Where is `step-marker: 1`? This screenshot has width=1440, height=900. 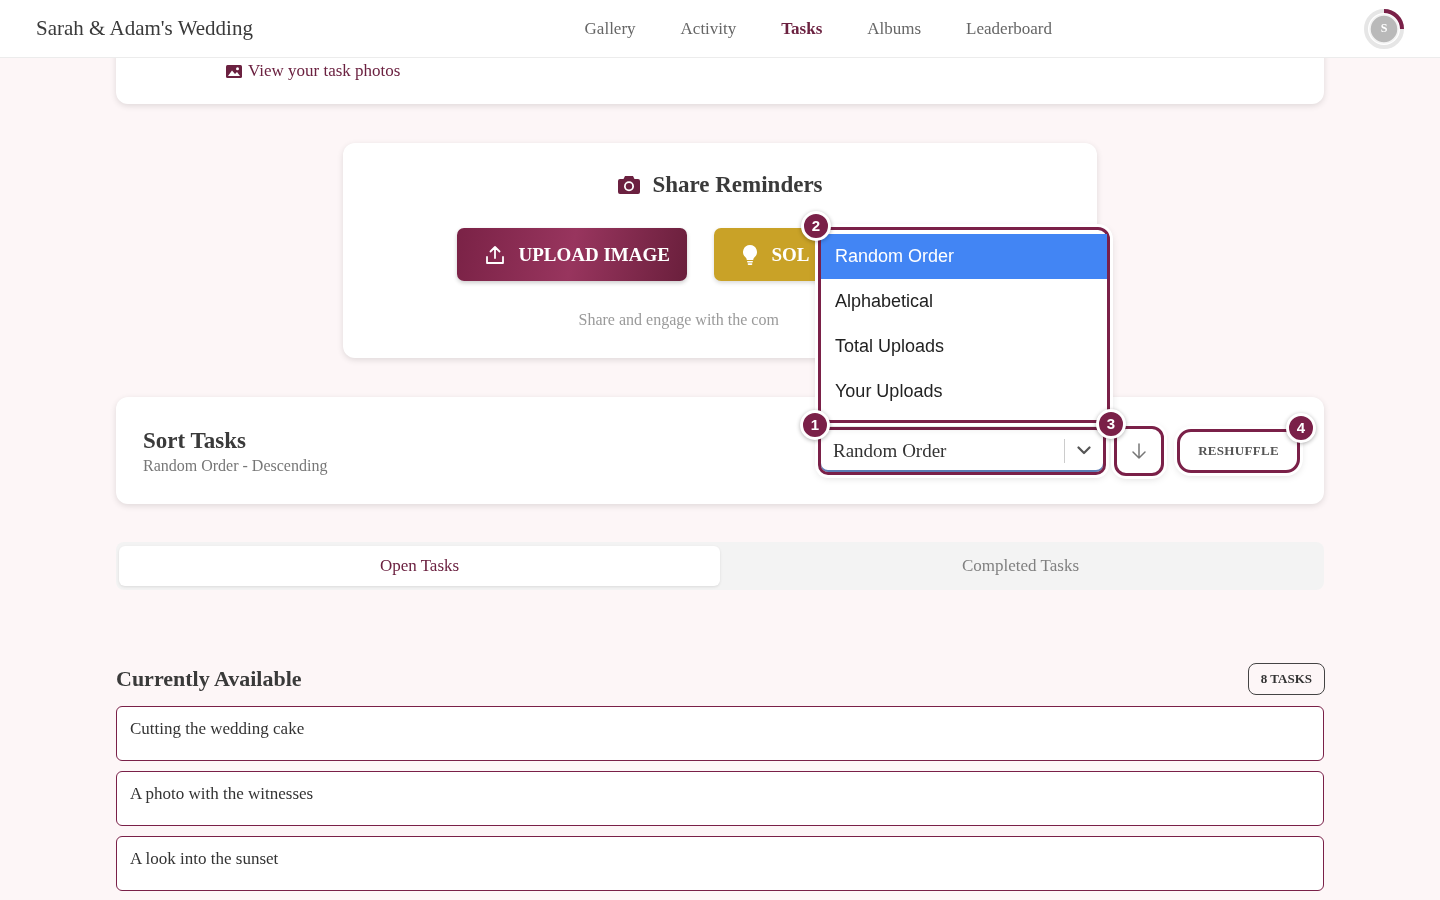
step-marker: 1 is located at coordinates (815, 424).